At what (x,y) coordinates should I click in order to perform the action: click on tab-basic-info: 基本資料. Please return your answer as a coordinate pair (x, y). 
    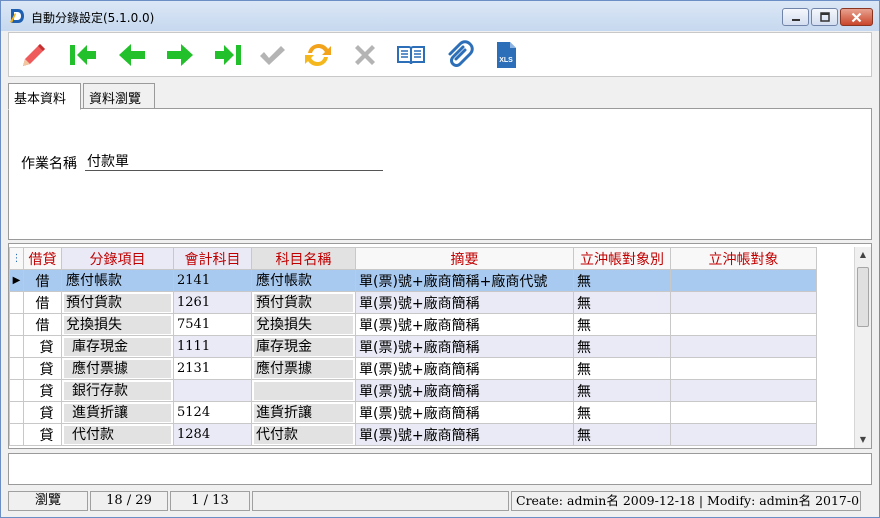
    Looking at the image, I should click on (44, 96).